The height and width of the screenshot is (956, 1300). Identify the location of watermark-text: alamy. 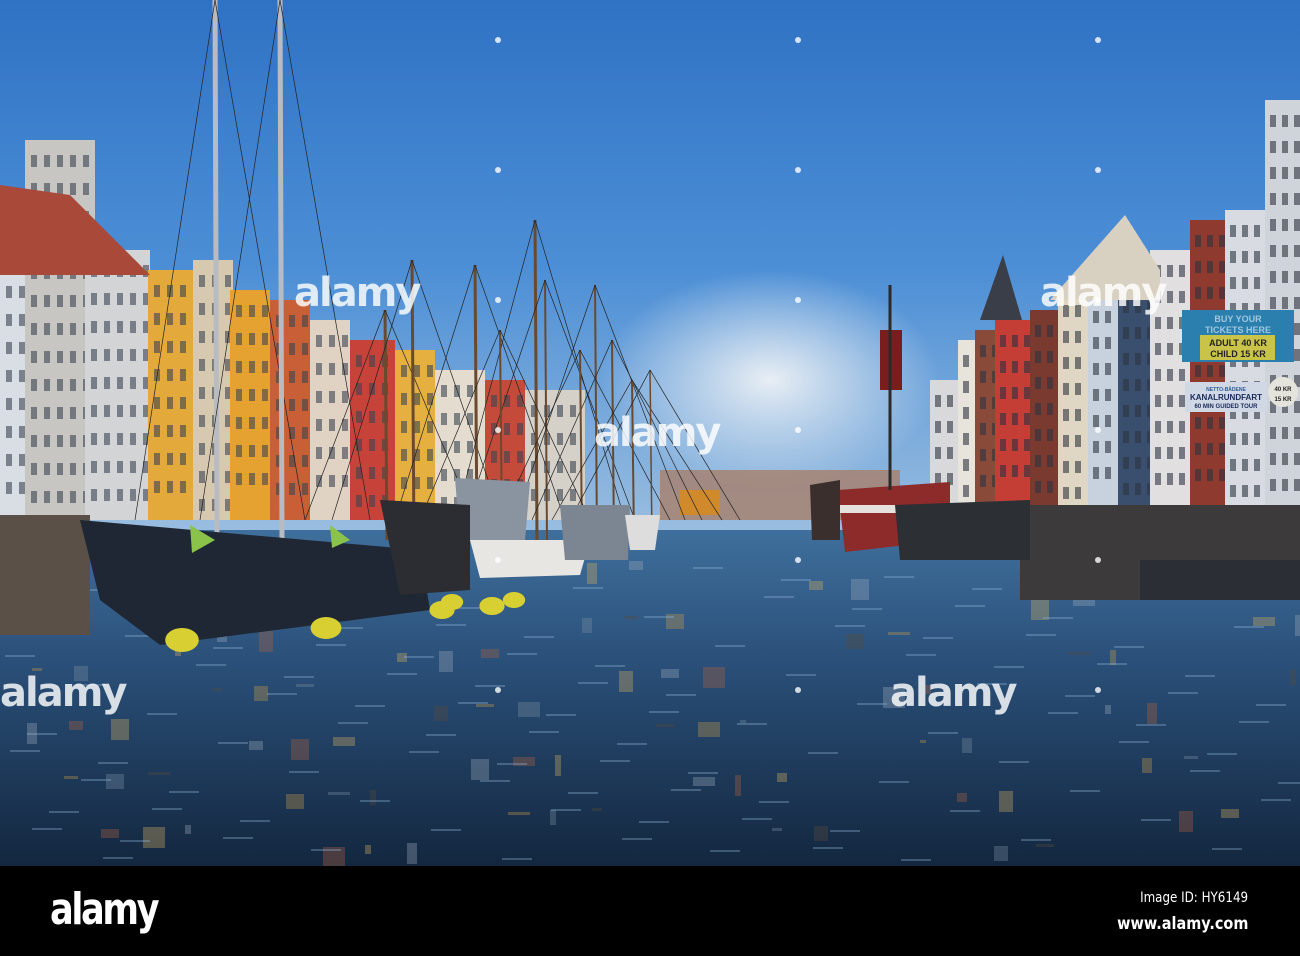
(953, 693).